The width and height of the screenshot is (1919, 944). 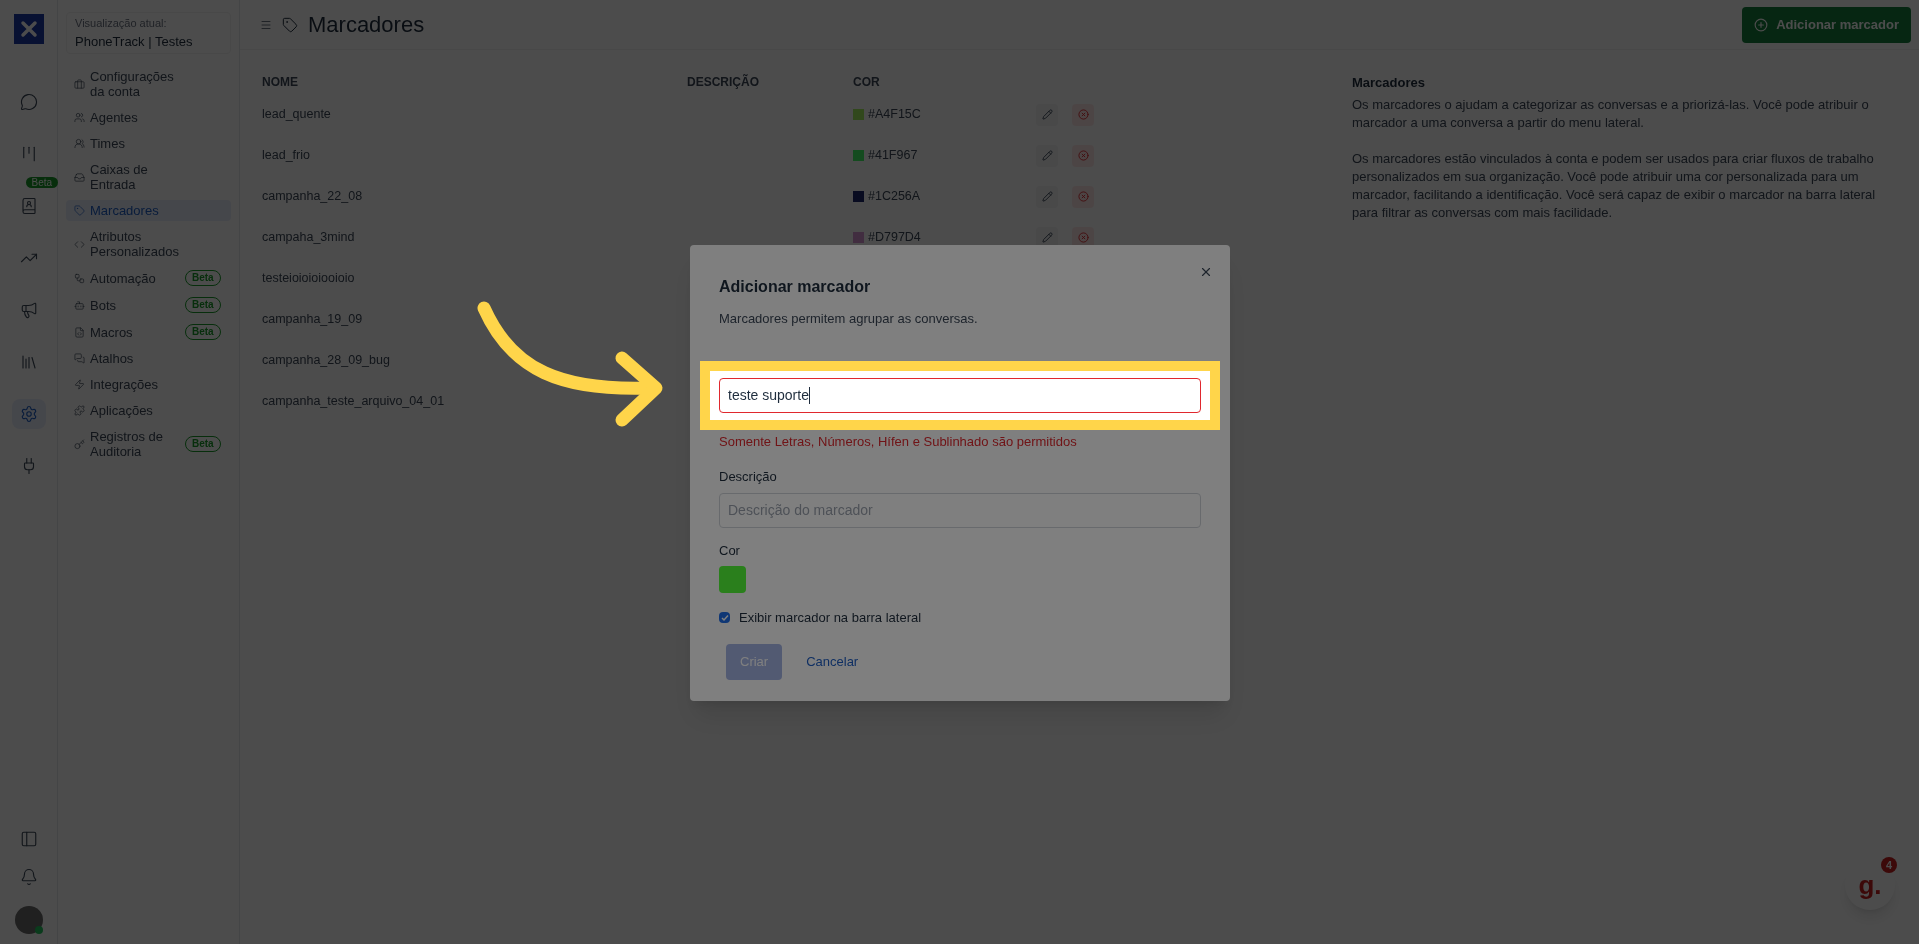 I want to click on notification-badge: 4, so click(x=1888, y=865).